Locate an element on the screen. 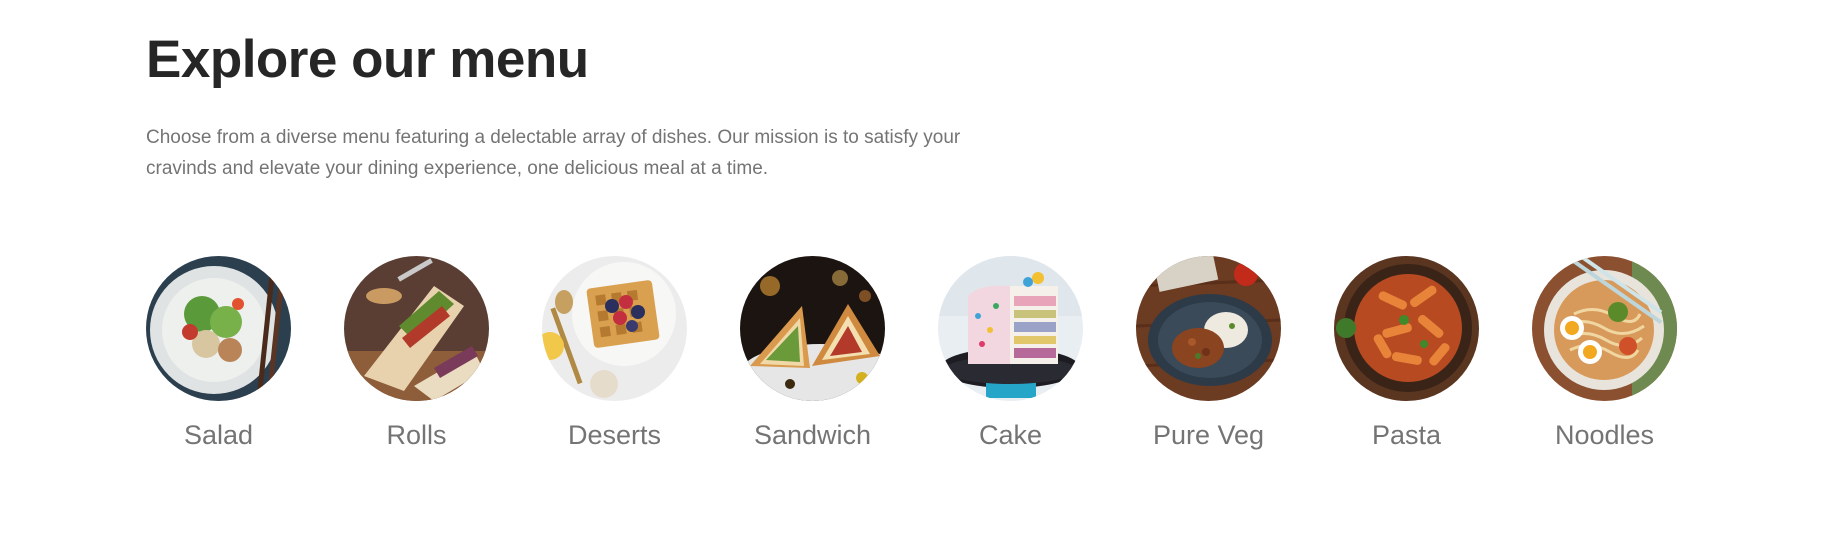 The height and width of the screenshot is (535, 1829). menu-item-label: Pasta is located at coordinates (1406, 435).